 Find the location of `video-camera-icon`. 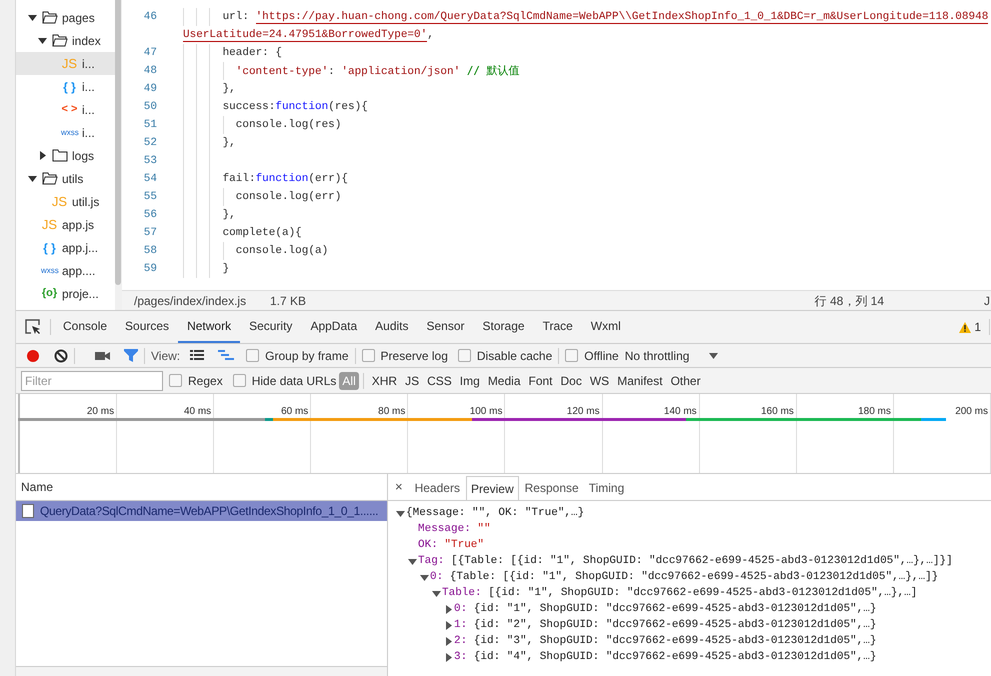

video-camera-icon is located at coordinates (102, 355).